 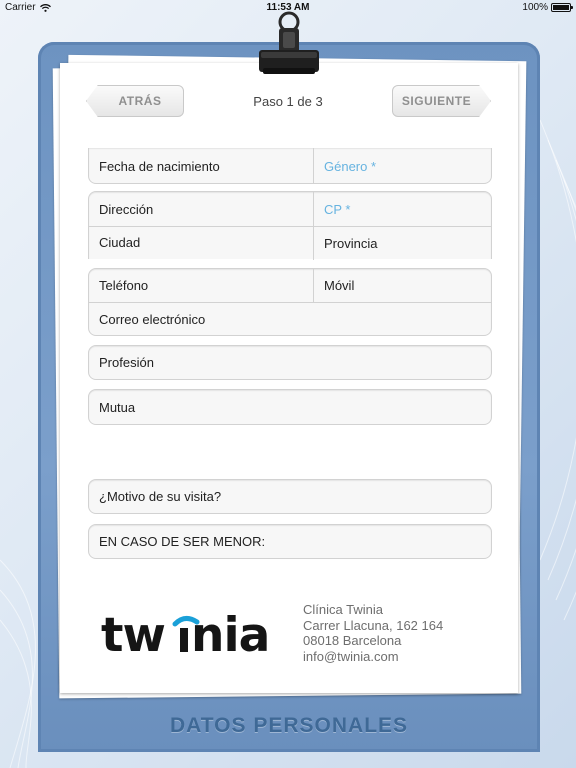 What do you see at coordinates (230, 635) in the screenshot?
I see `svg-text: nia` at bounding box center [230, 635].